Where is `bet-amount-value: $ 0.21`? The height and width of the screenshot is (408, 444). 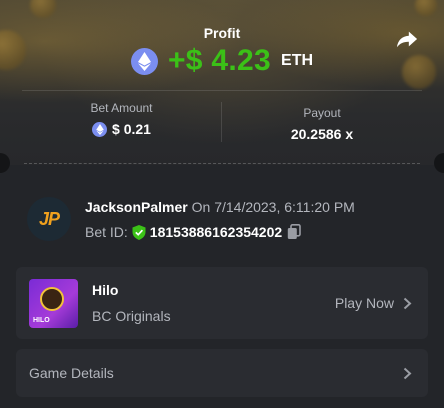 bet-amount-value: $ 0.21 is located at coordinates (131, 129).